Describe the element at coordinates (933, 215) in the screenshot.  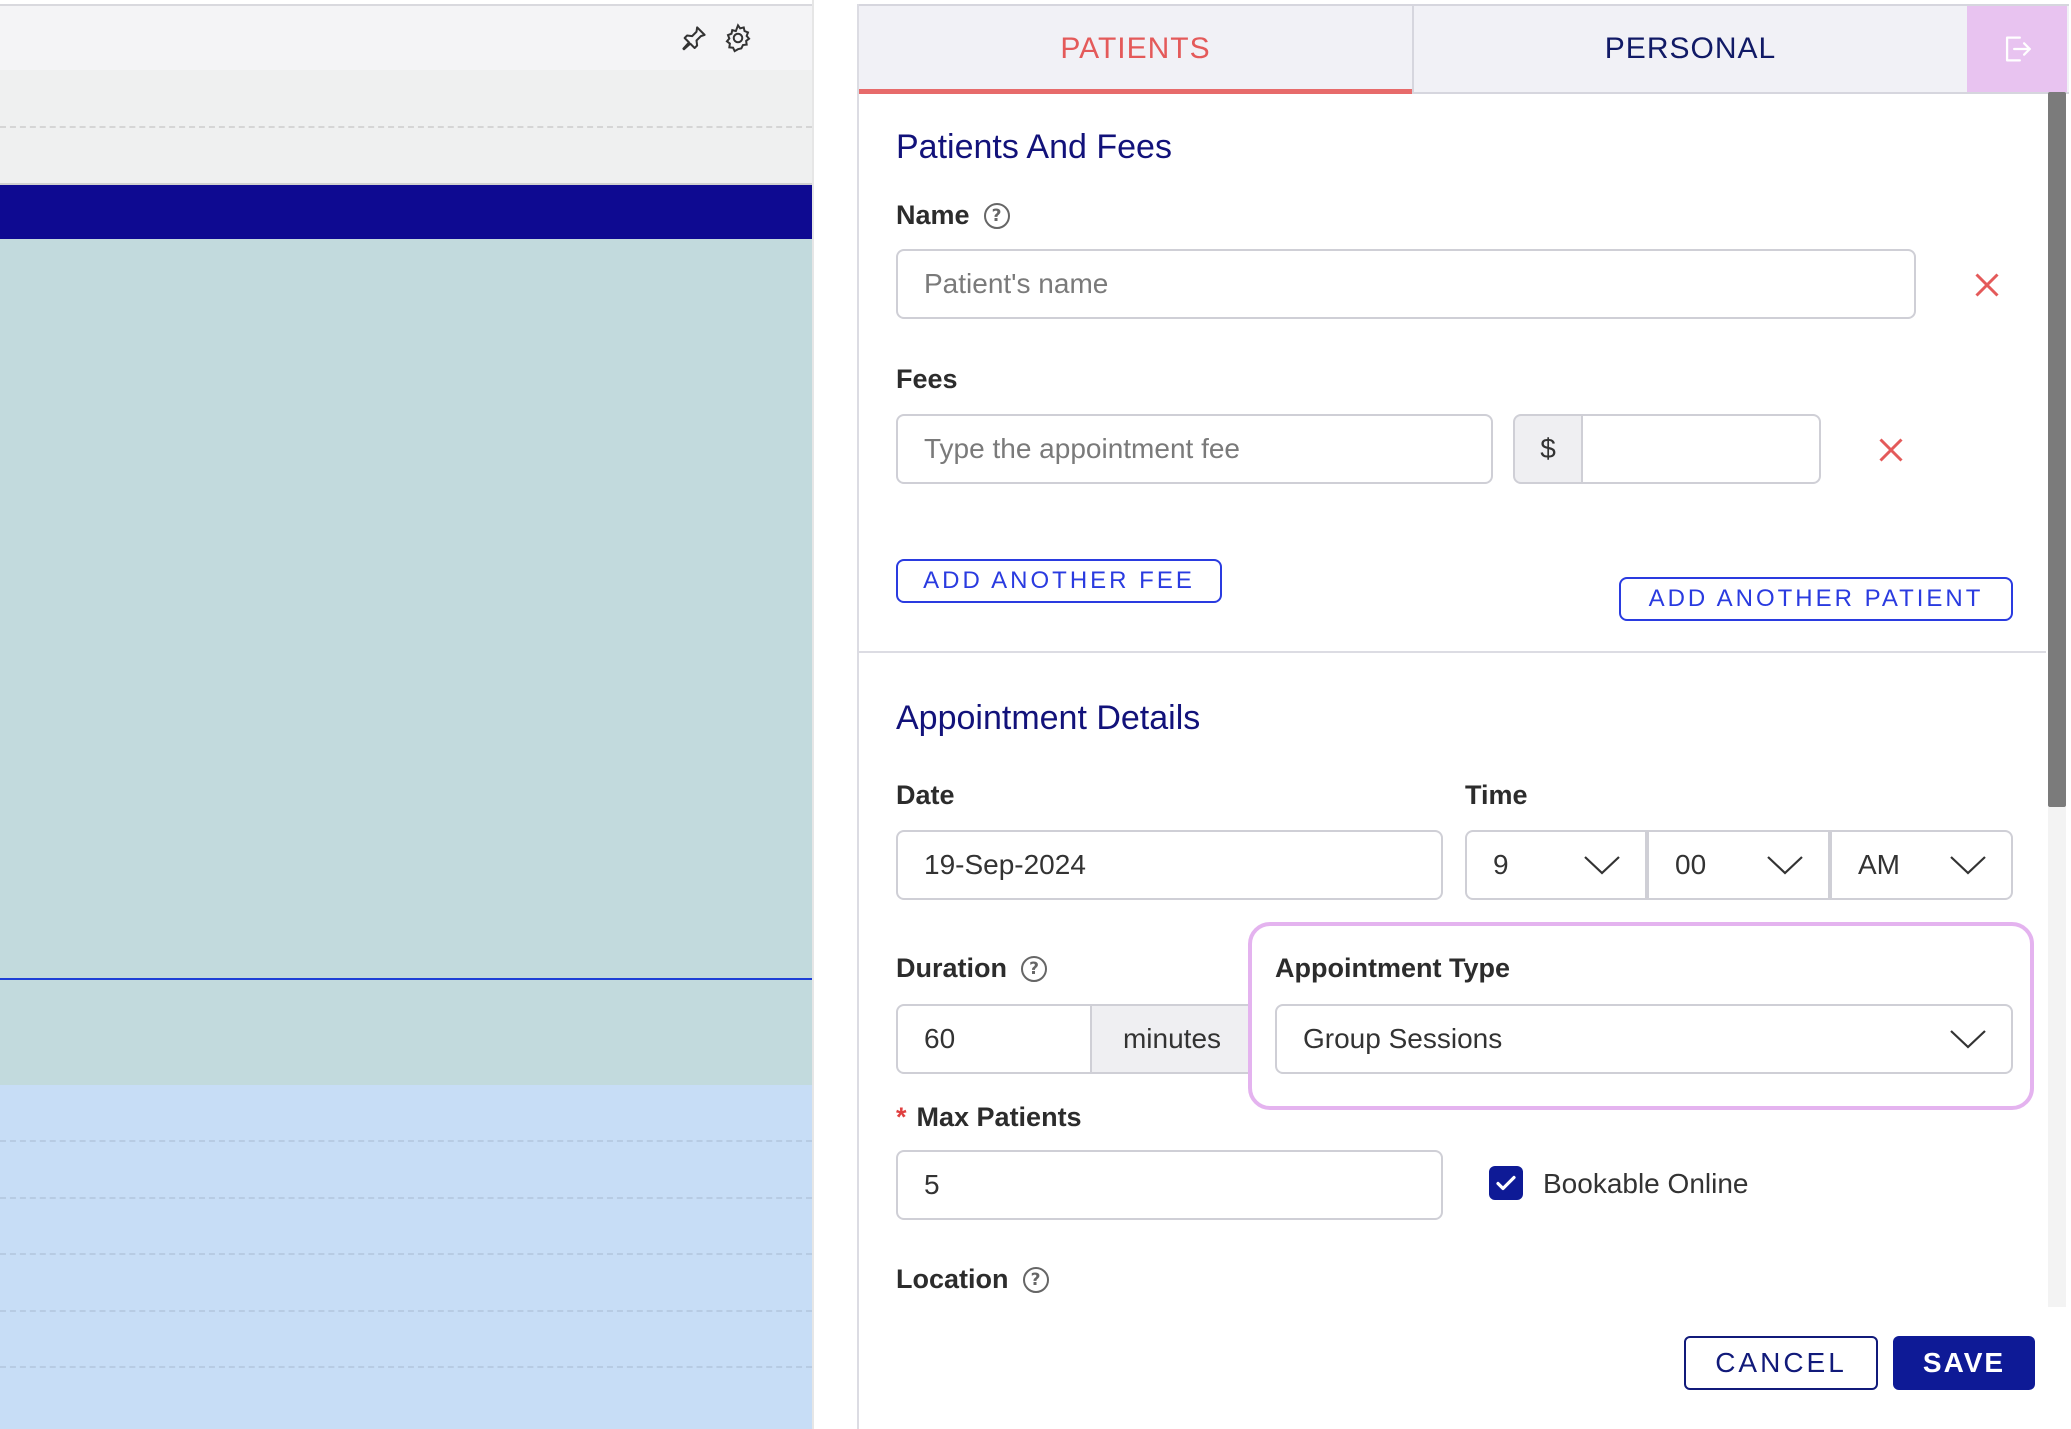
I see `name-label-text: Name` at that location.